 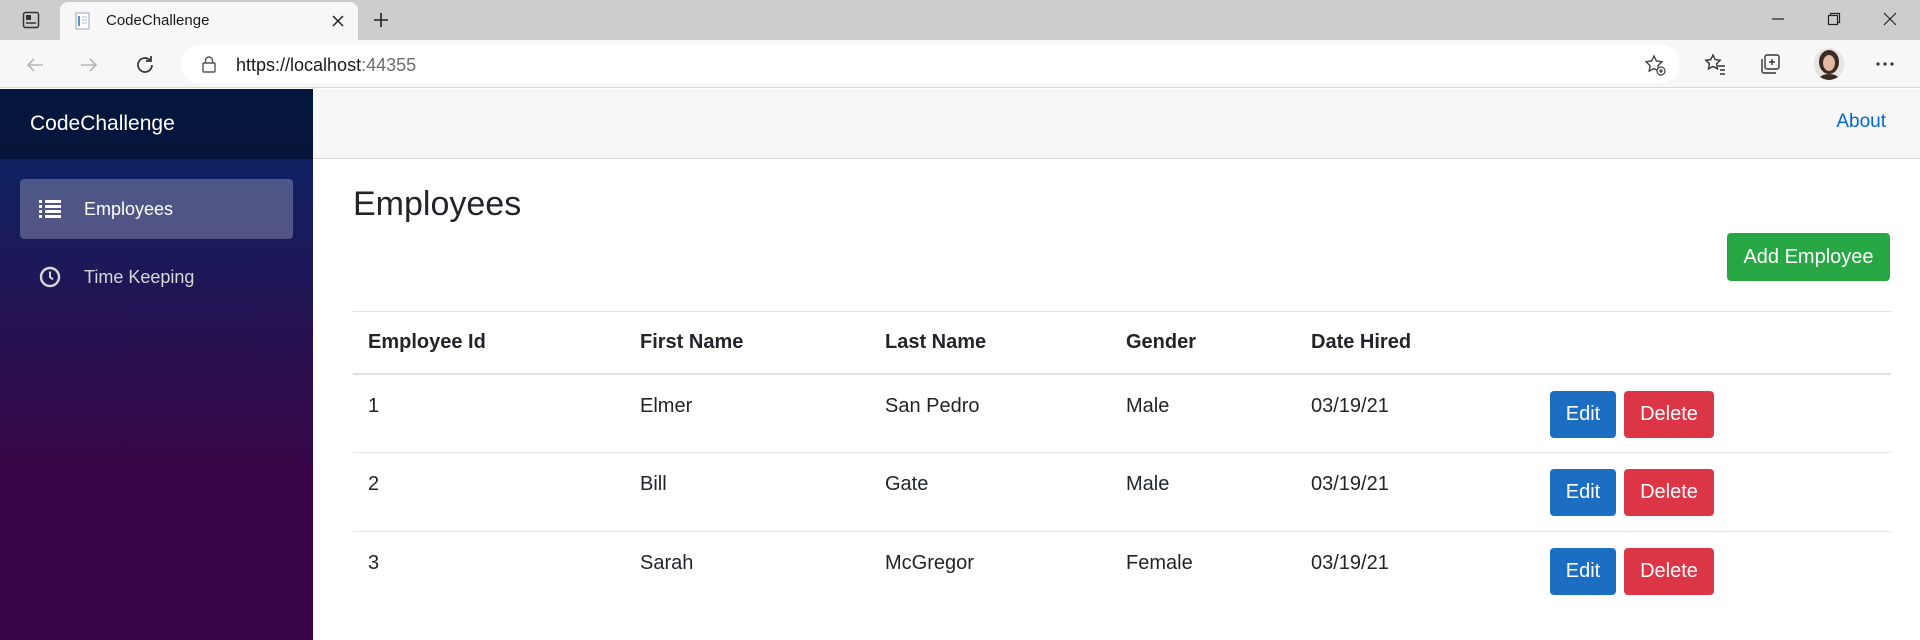 I want to click on address-bar: https://localhost:44355, so click(x=960, y=64).